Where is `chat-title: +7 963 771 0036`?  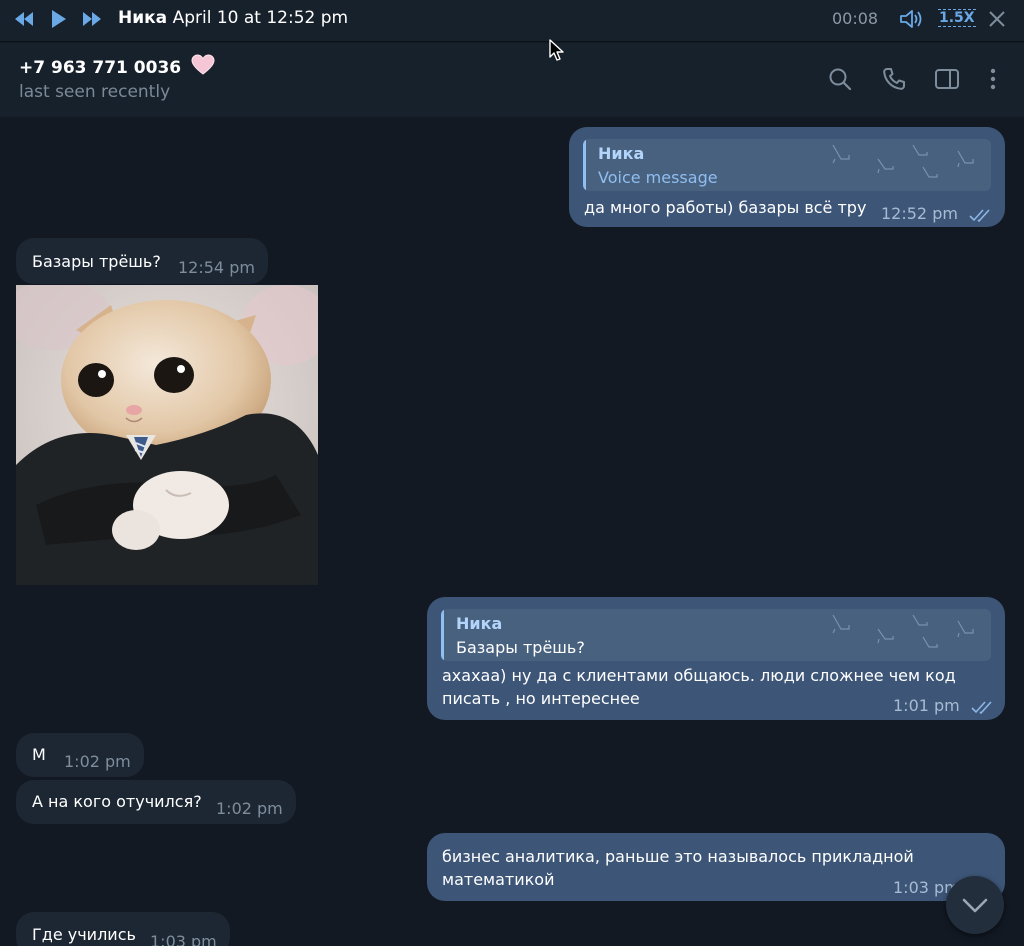
chat-title: +7 963 771 0036 is located at coordinates (117, 66).